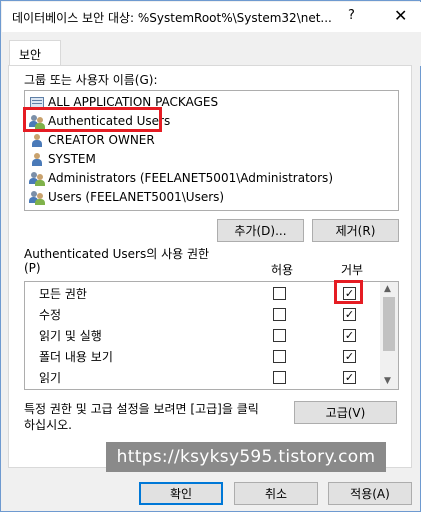 The image size is (421, 512). Describe the element at coordinates (92, 119) in the screenshot. I see `highlight-box-selected-user` at that location.